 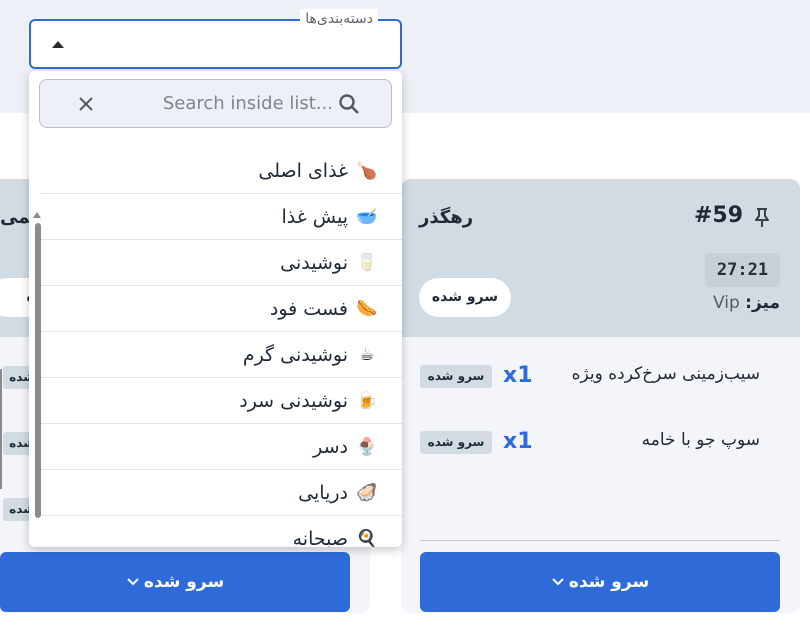 What do you see at coordinates (221, 493) in the screenshot?
I see `category-item: دریایی 🦪` at bounding box center [221, 493].